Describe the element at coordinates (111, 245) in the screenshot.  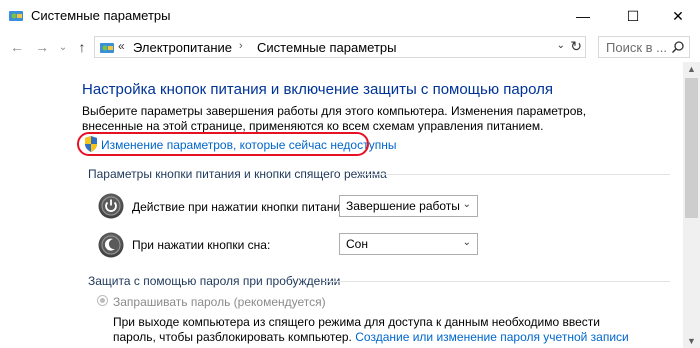
I see `sleep-button-icon` at that location.